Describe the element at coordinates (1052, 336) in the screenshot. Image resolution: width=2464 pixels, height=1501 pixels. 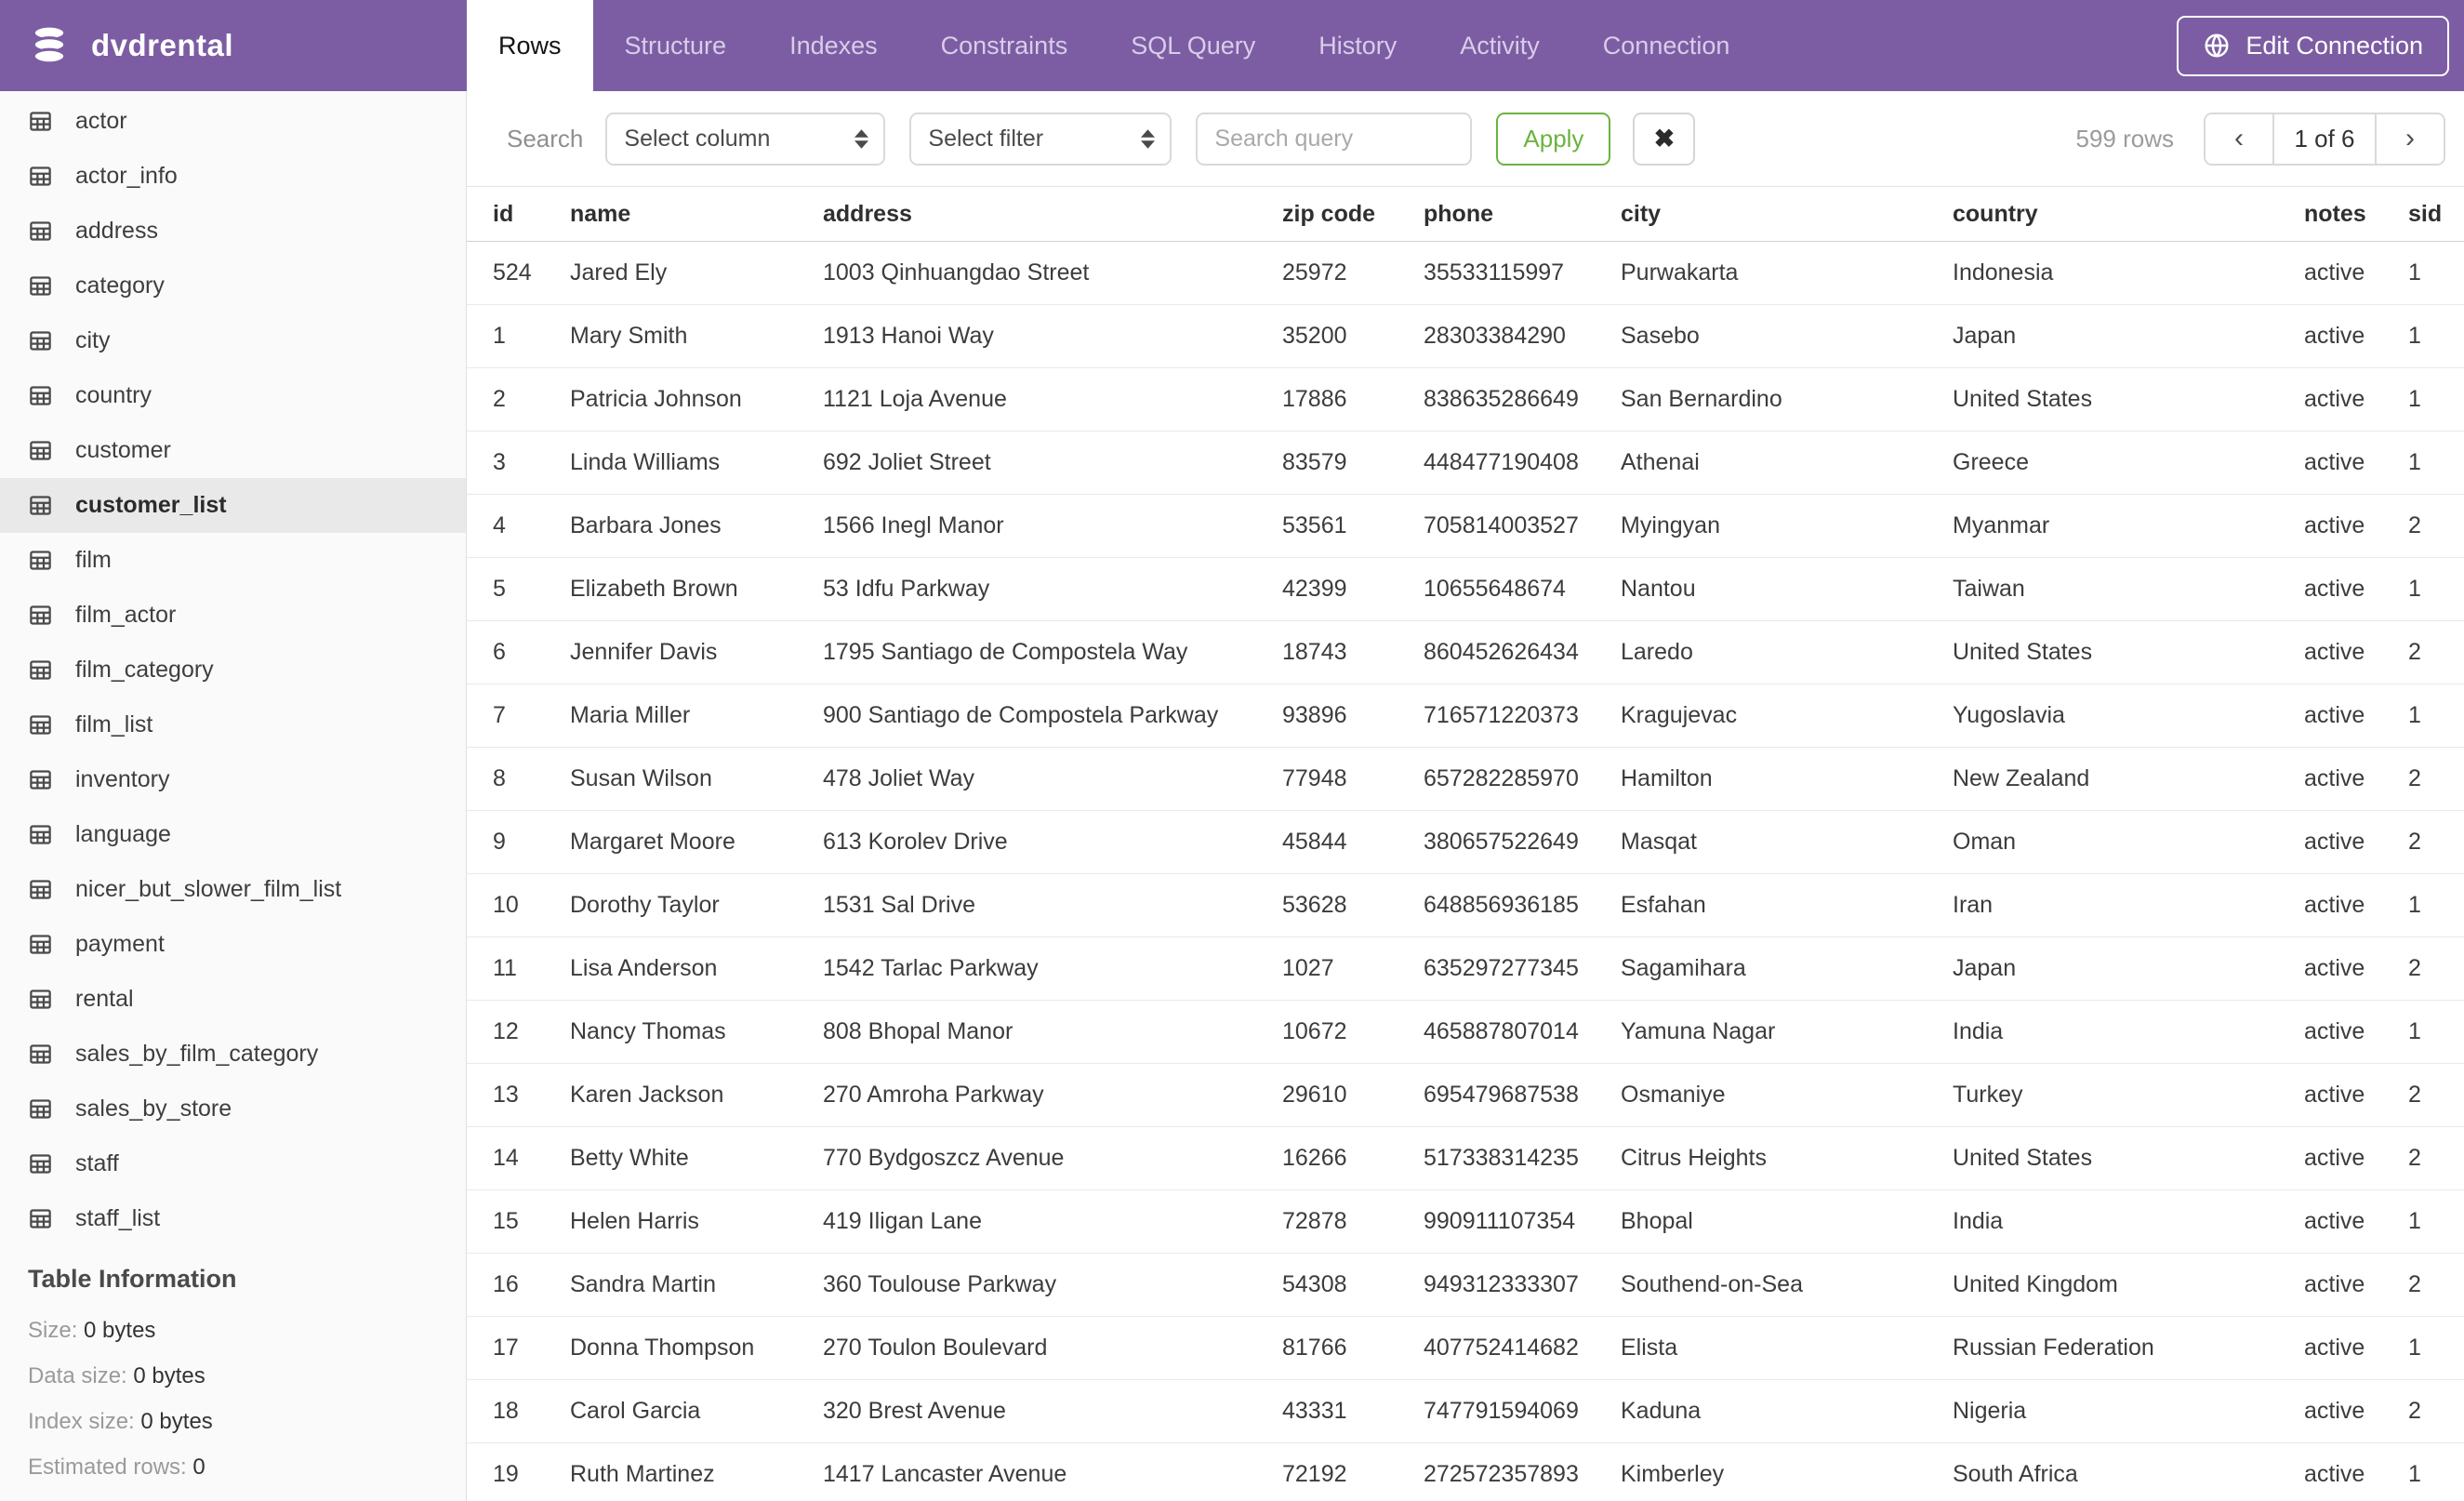
I see `table-cell: 1913 Hanoi Way` at that location.